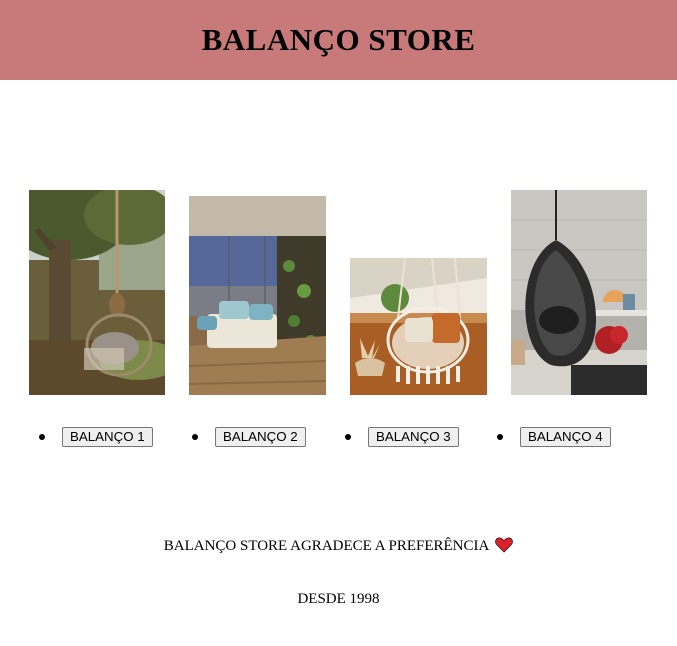 This screenshot has height=646, width=677. I want to click on thanks-message: BALANÇO STORE AGRADECE A PREFERÊNCIA, so click(338, 547).